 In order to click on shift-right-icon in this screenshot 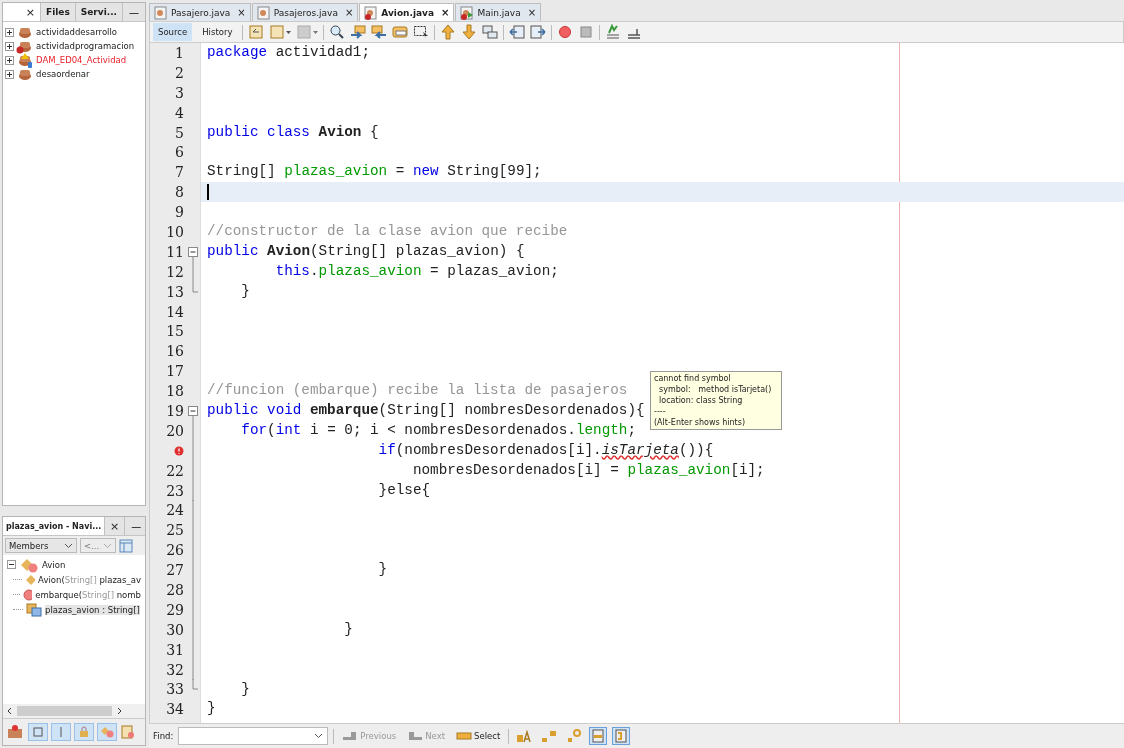, I will do `click(538, 32)`.